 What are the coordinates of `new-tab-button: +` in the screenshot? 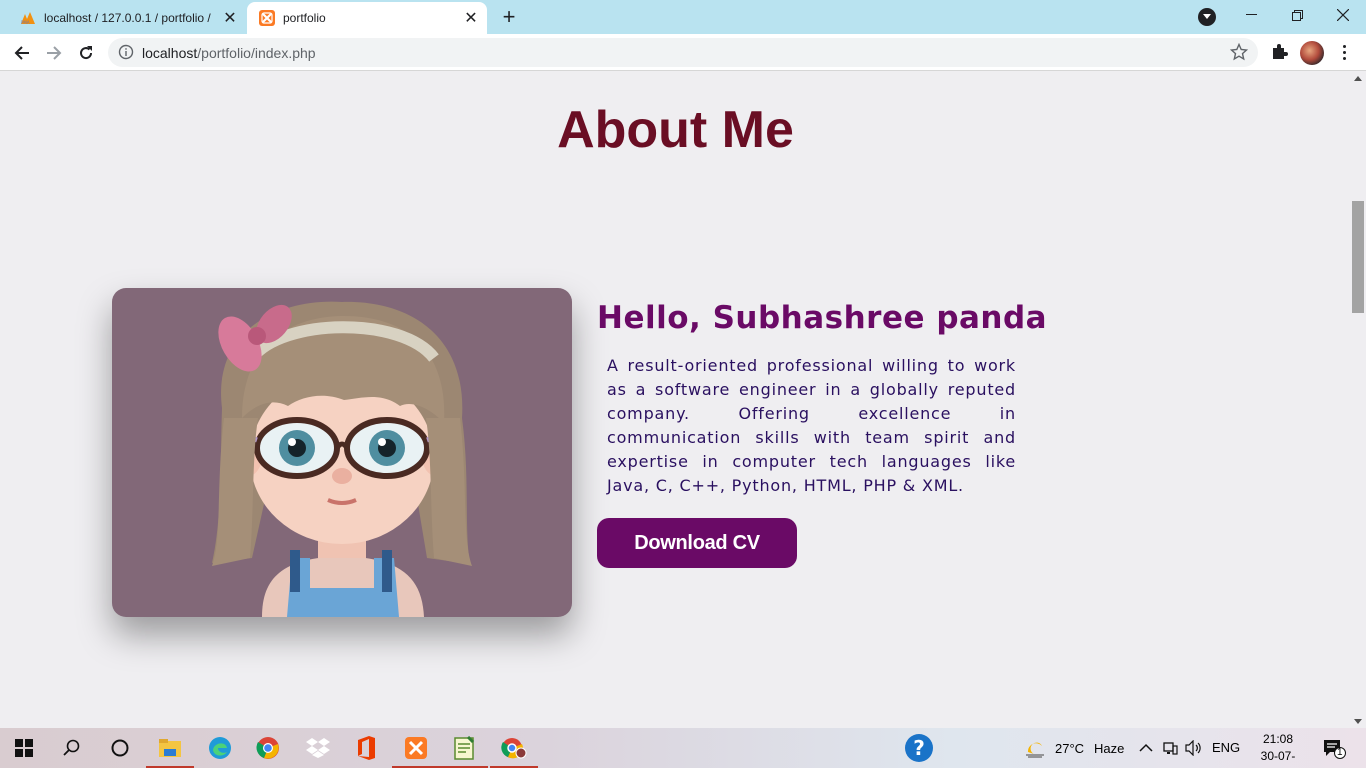 It's located at (509, 16).